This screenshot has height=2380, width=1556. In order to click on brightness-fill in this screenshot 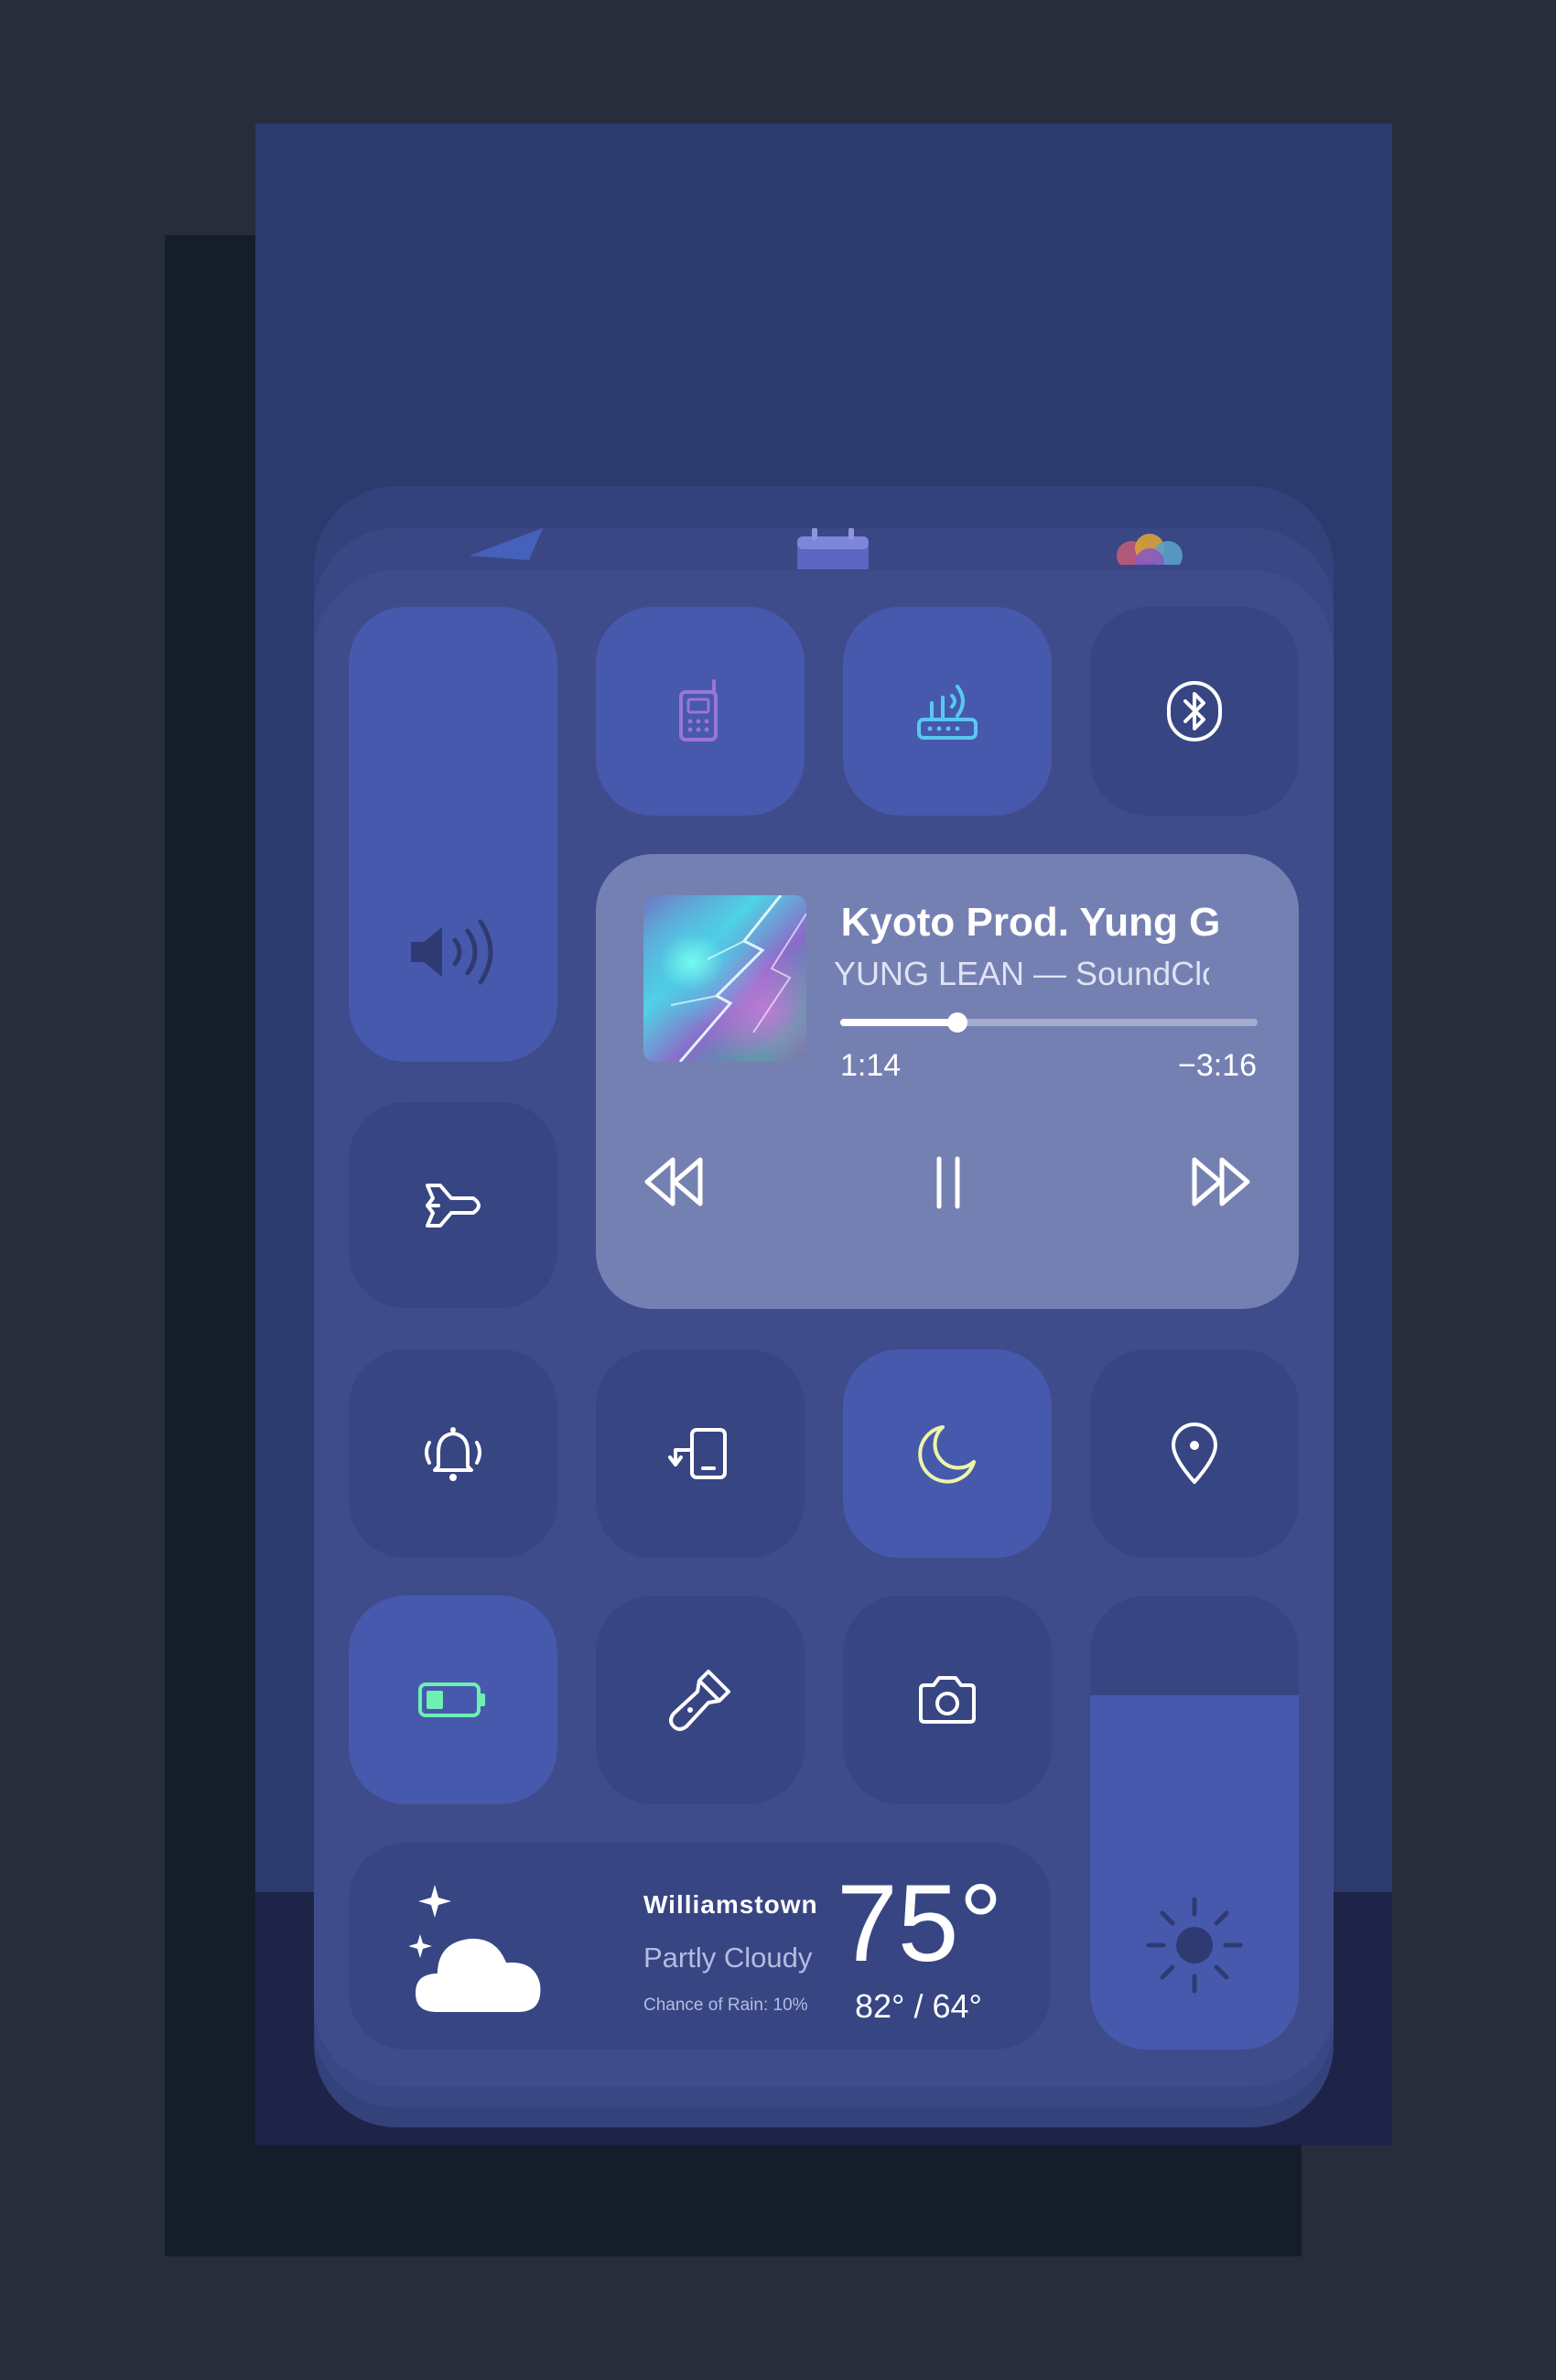, I will do `click(1194, 1872)`.